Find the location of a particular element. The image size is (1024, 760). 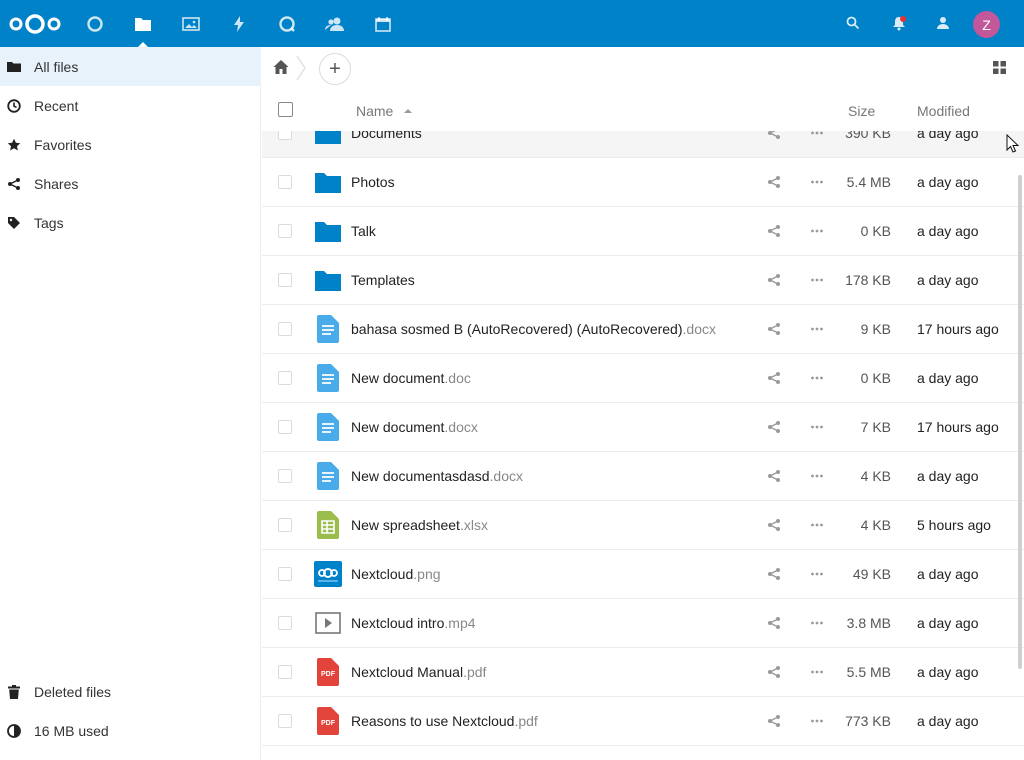

files-app-icon is located at coordinates (143, 30).